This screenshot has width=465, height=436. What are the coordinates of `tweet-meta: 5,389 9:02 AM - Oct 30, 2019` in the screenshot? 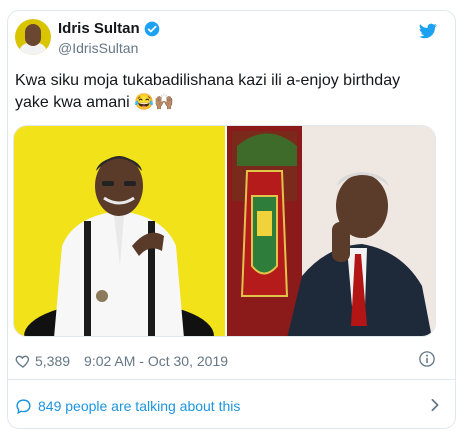 It's located at (225, 361).